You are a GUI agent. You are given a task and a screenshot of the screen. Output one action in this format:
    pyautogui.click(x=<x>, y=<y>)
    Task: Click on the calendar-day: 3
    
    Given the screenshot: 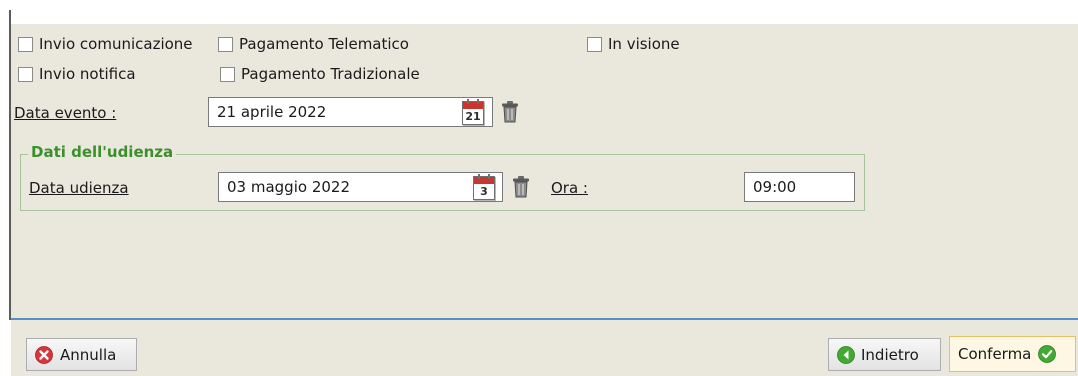 What is the action you would take?
    pyautogui.click(x=484, y=191)
    